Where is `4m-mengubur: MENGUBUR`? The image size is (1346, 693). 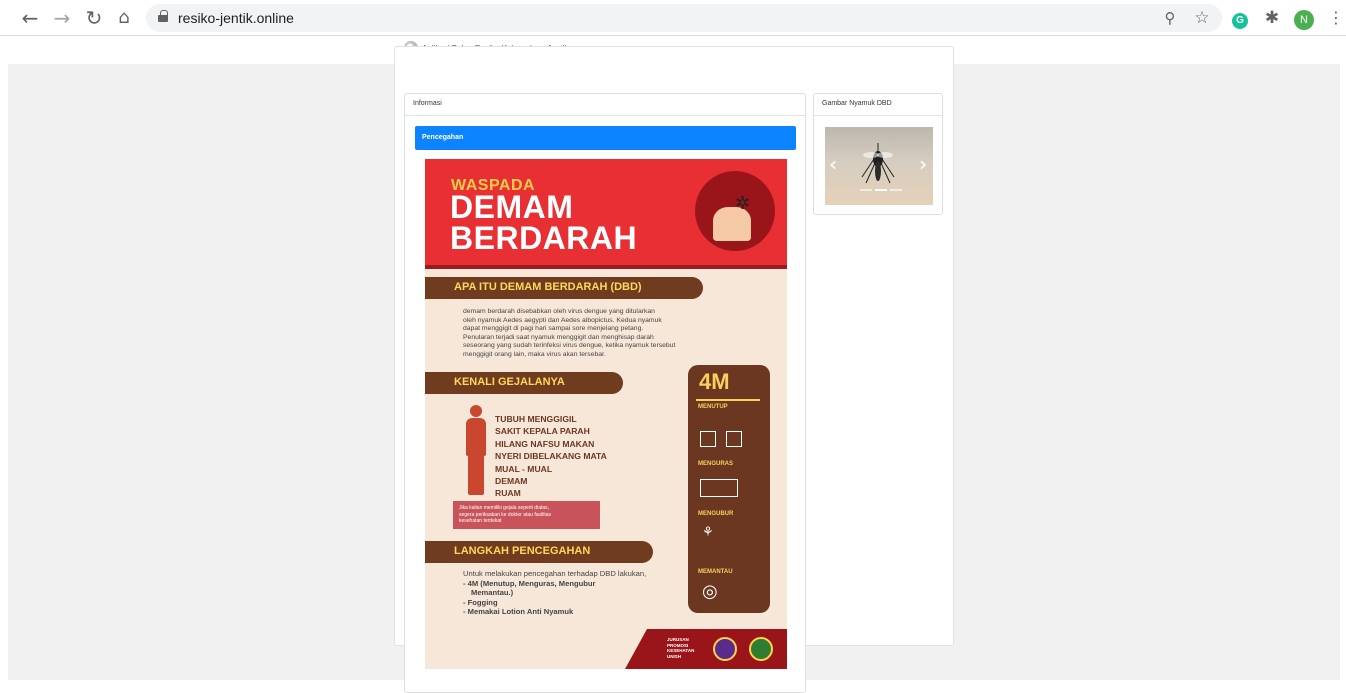 4m-mengubur: MENGUBUR is located at coordinates (716, 514).